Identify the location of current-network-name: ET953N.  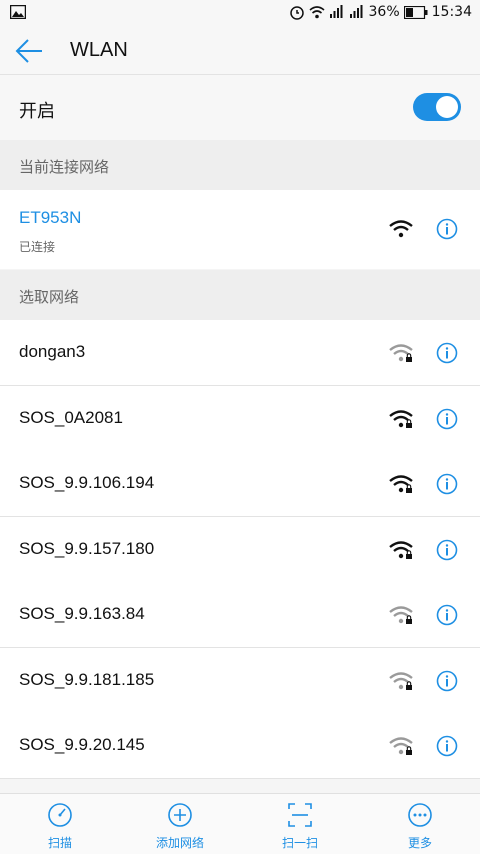
(50, 217).